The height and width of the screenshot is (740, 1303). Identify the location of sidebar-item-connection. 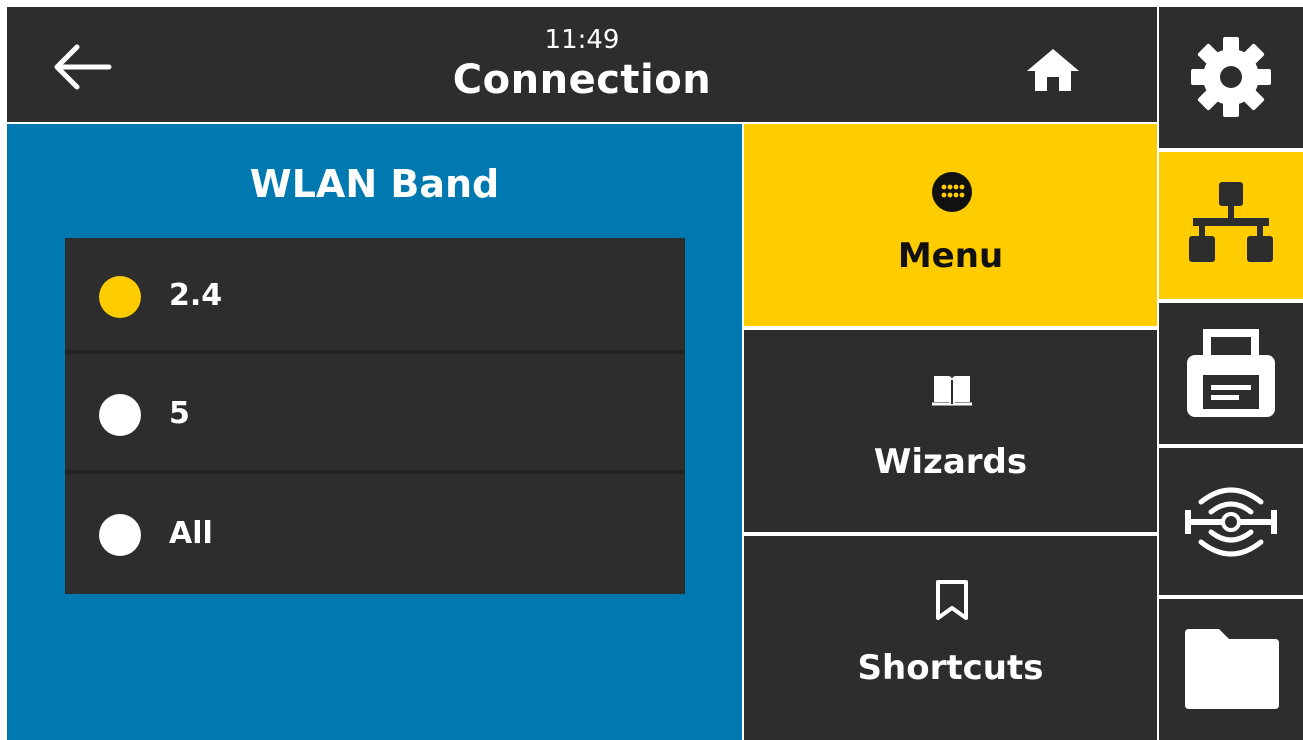
(1231, 225).